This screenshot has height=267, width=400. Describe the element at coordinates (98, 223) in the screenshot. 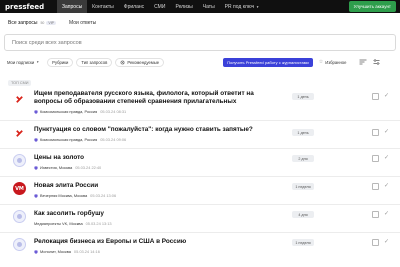

I see `request-date: 05.03.24 13:13` at that location.